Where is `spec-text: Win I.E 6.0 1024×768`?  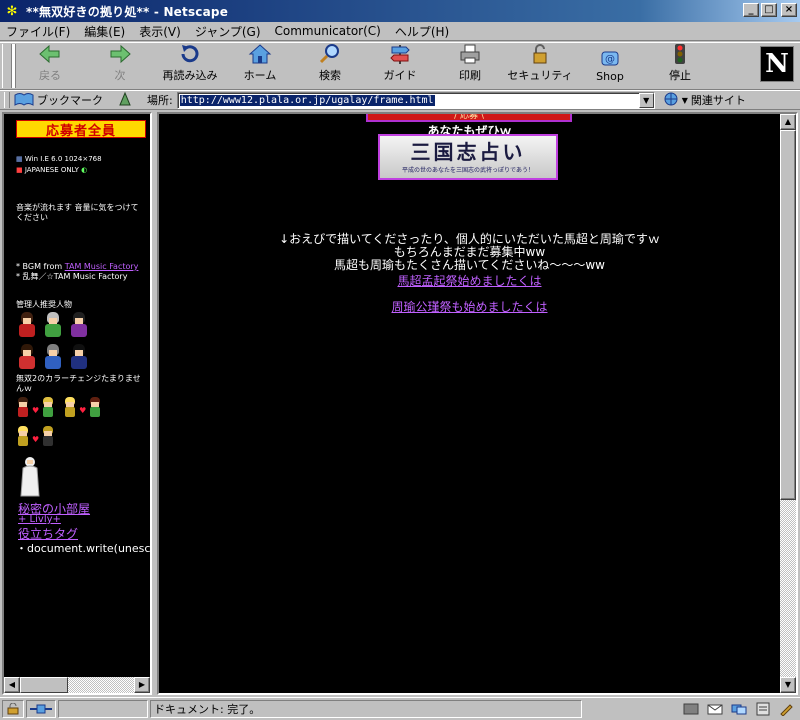 spec-text: Win I.E 6.0 1024×768 is located at coordinates (63, 159).